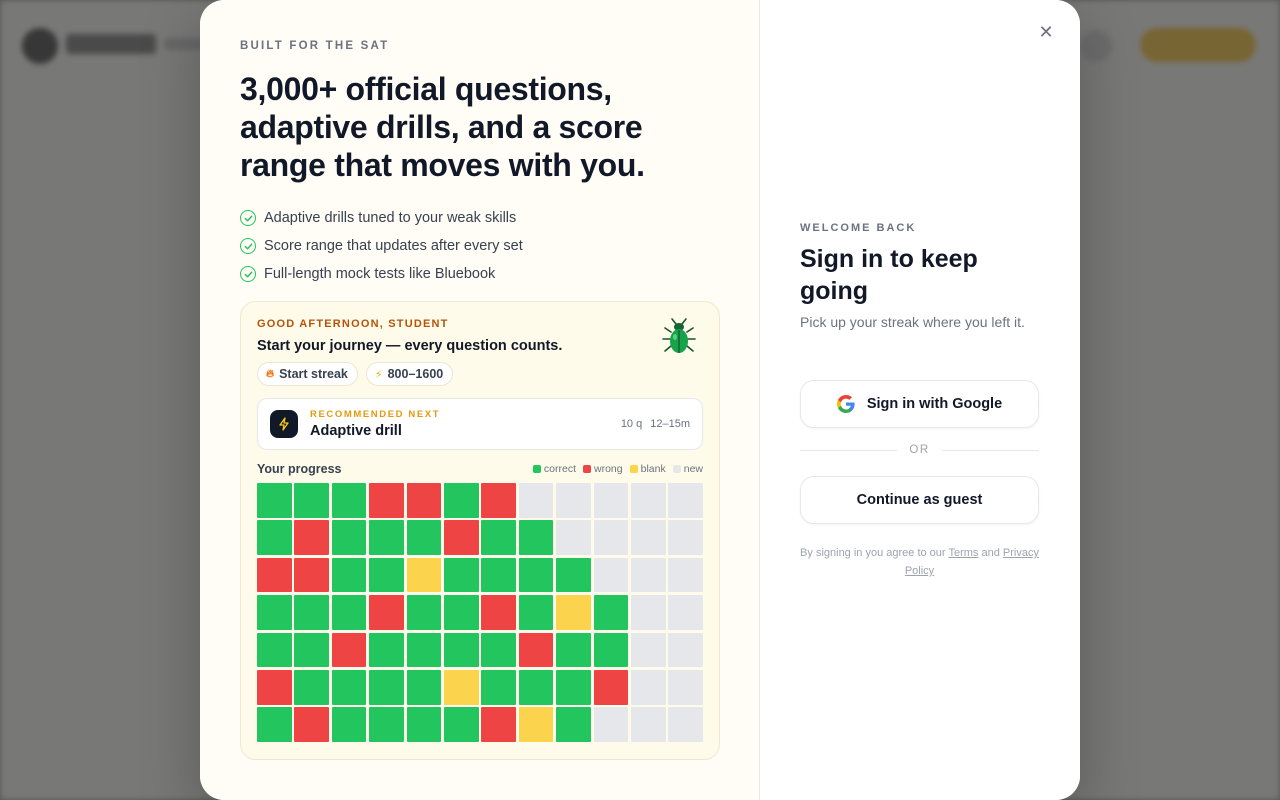 This screenshot has height=800, width=1280. Describe the element at coordinates (1046, 32) in the screenshot. I see `close-icon: ✕` at that location.